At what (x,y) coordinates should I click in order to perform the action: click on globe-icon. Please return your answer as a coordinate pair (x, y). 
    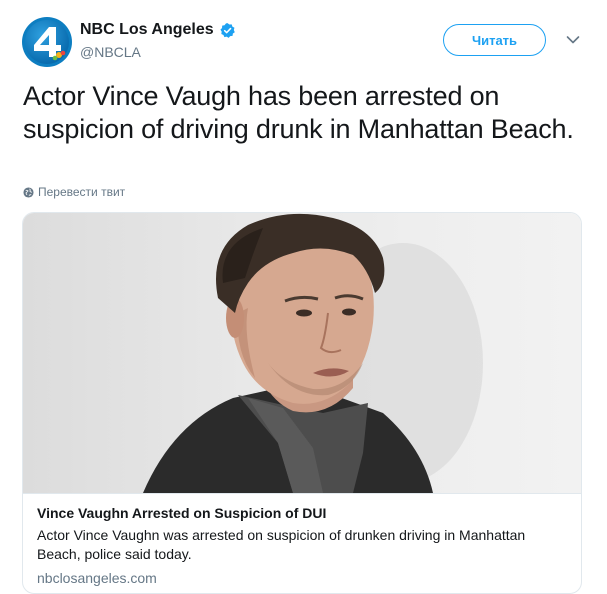
    Looking at the image, I should click on (28, 192).